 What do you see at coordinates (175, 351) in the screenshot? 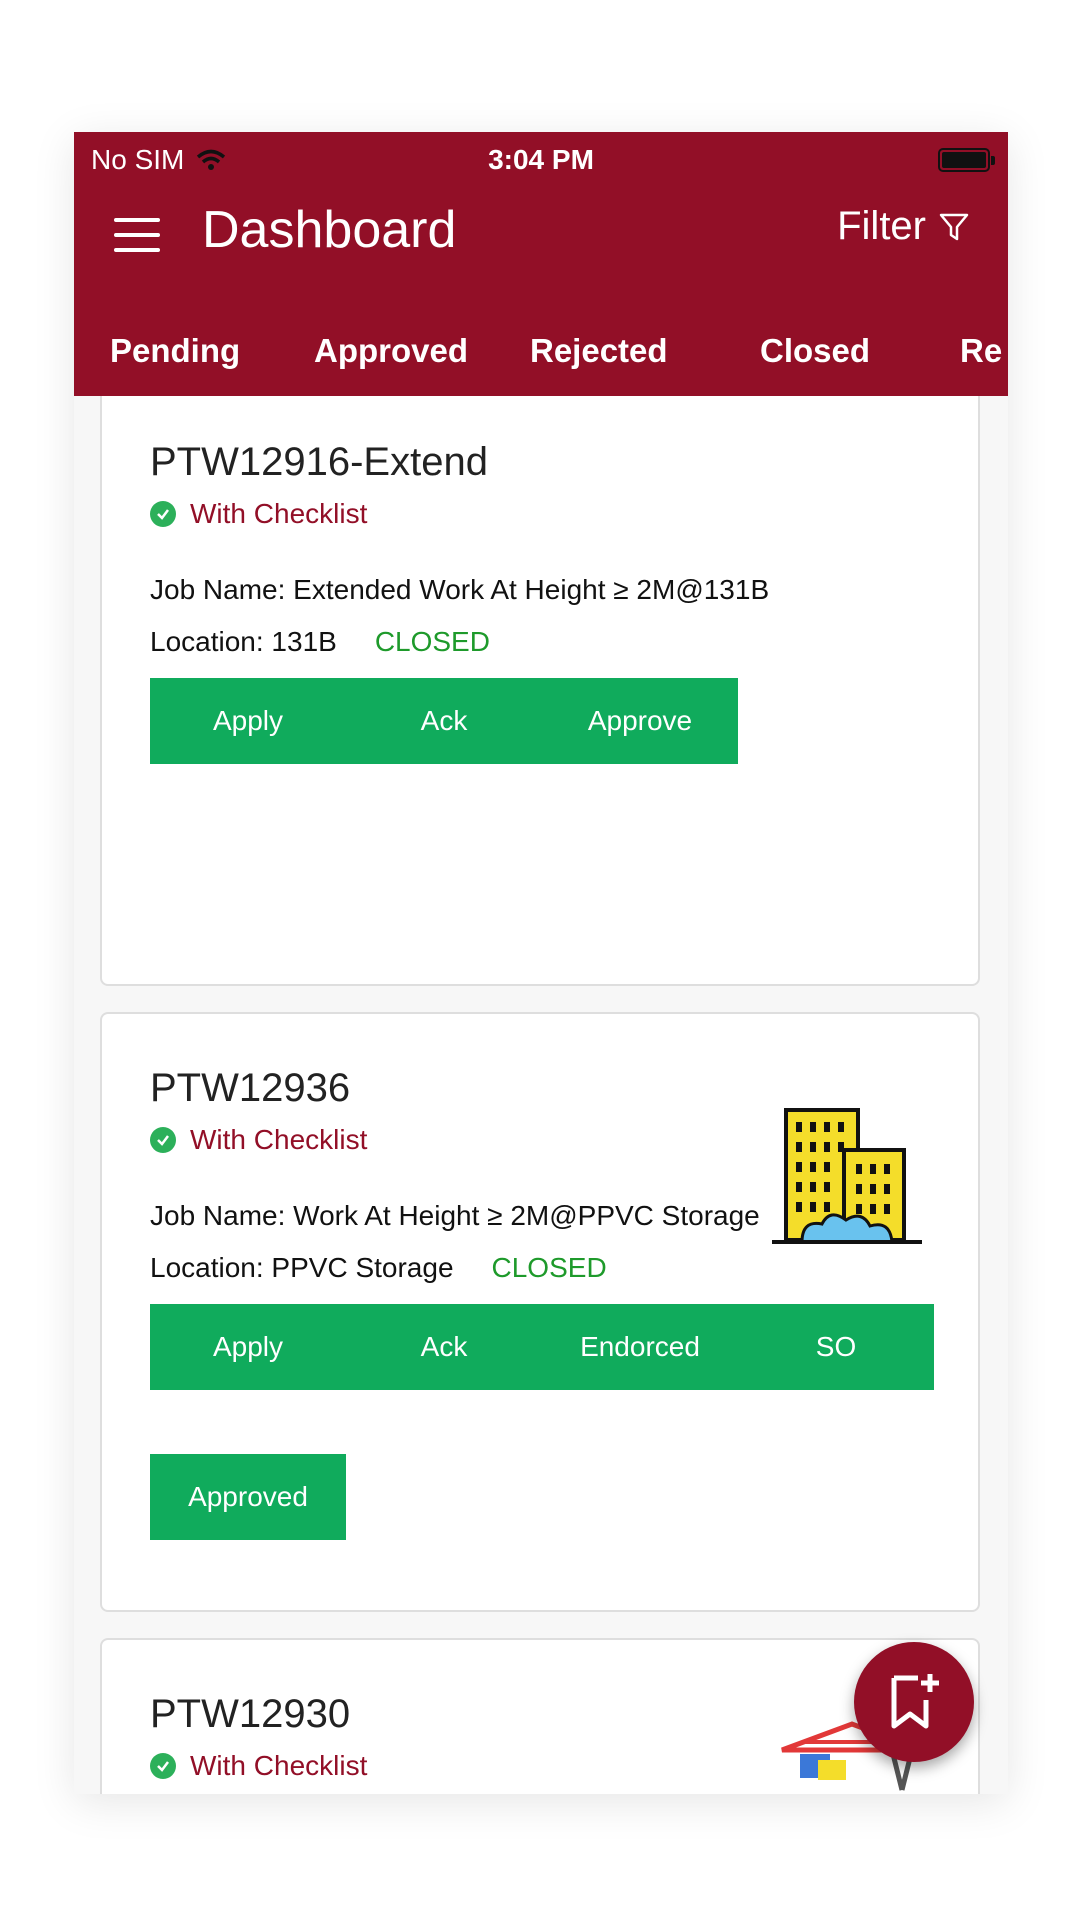
I see `tab-pending: Pending` at bounding box center [175, 351].